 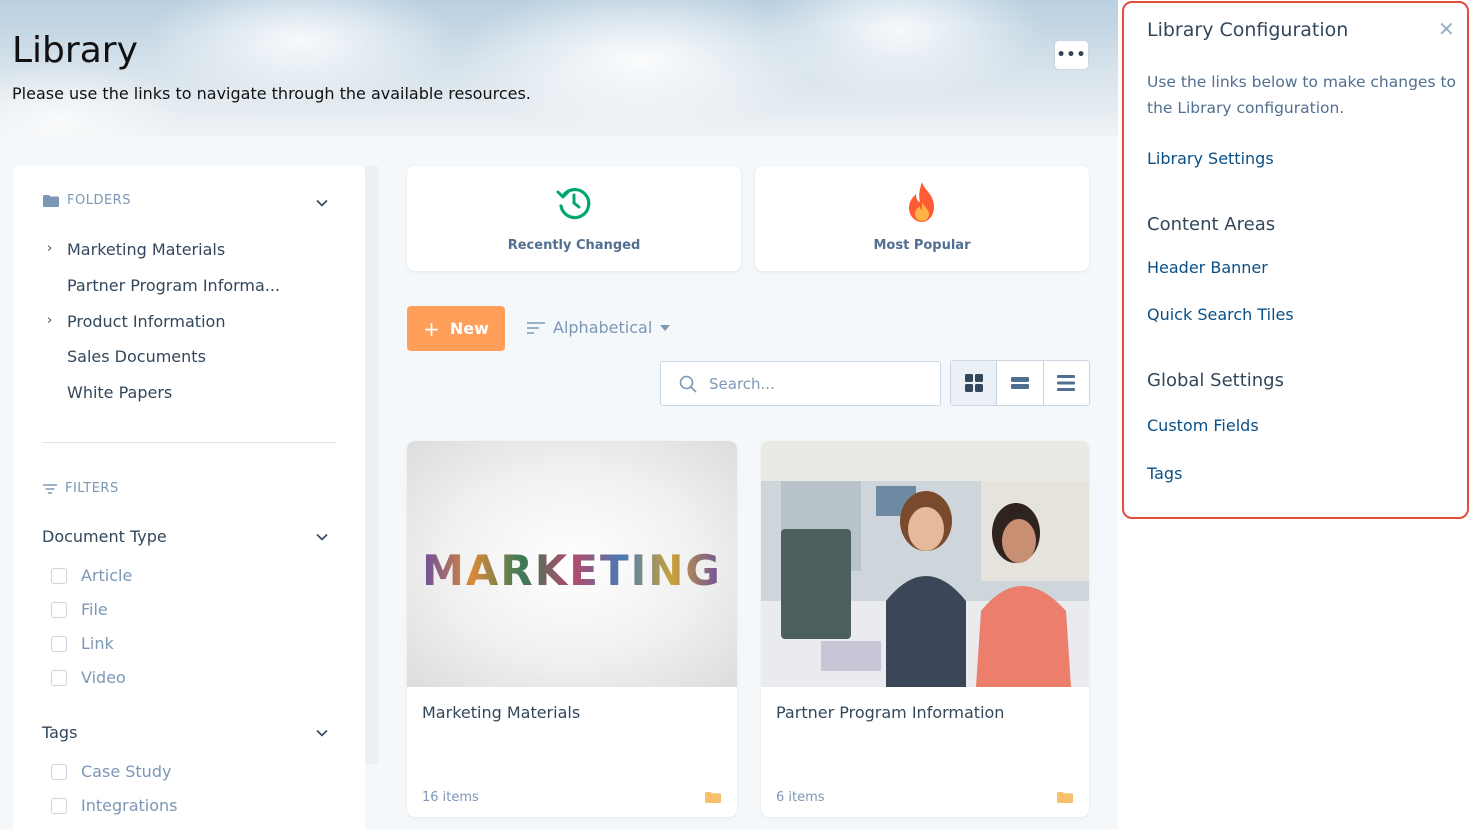 I want to click on filters-header: FILTERS, so click(x=81, y=488).